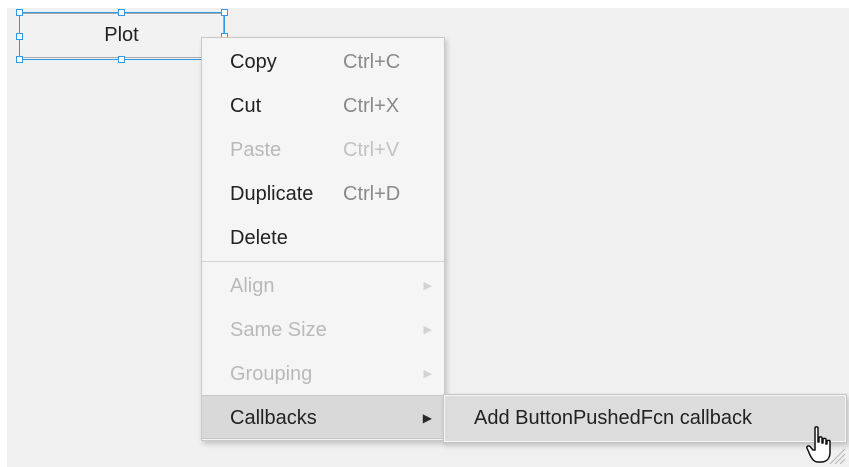 The image size is (849, 467). Describe the element at coordinates (818, 444) in the screenshot. I see `hand-pointer-icon` at that location.